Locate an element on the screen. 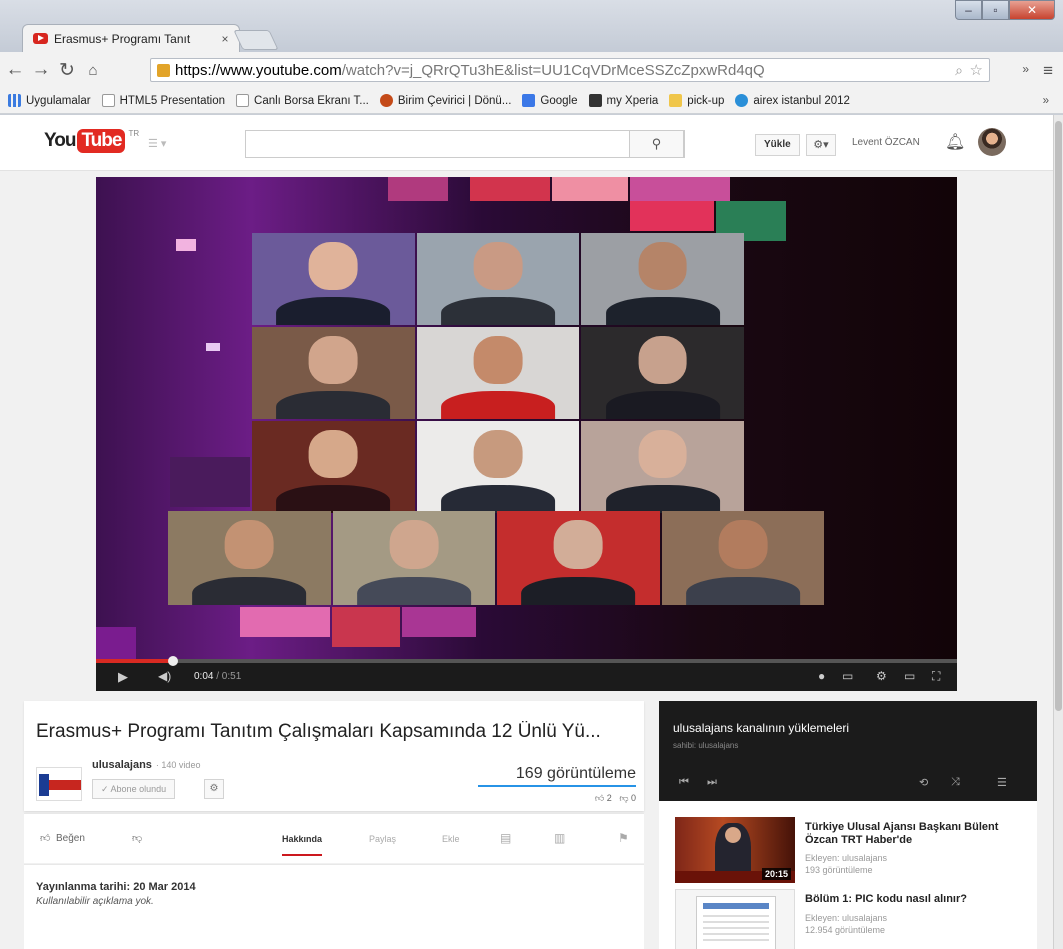 Image resolution: width=1063 pixels, height=949 pixels. page-scrollbar is located at coordinates (1058, 532).